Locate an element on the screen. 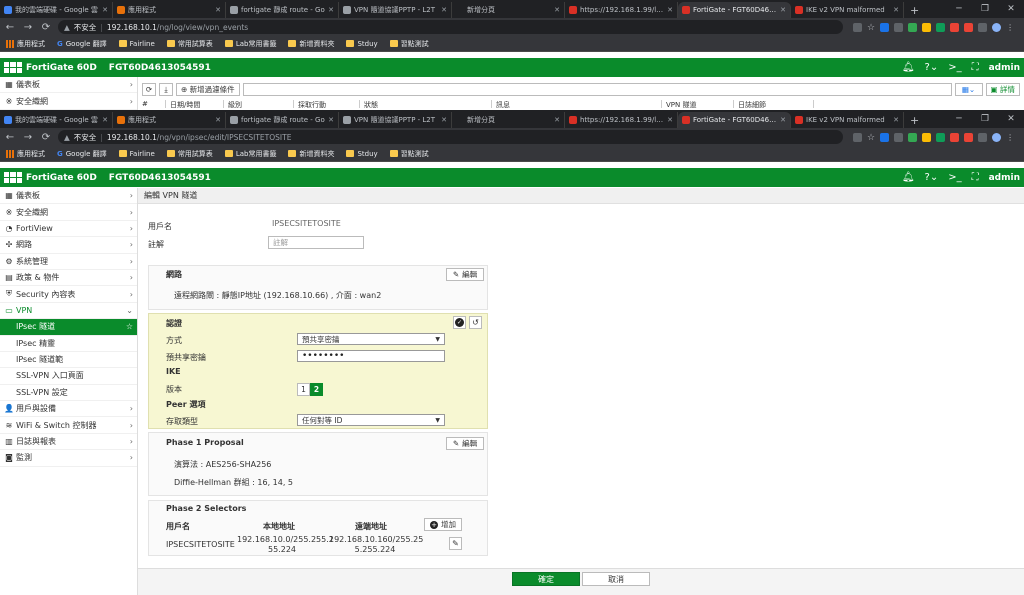 The width and height of the screenshot is (1024, 595). phase2-edit-icon: ✎ is located at coordinates (455, 543).